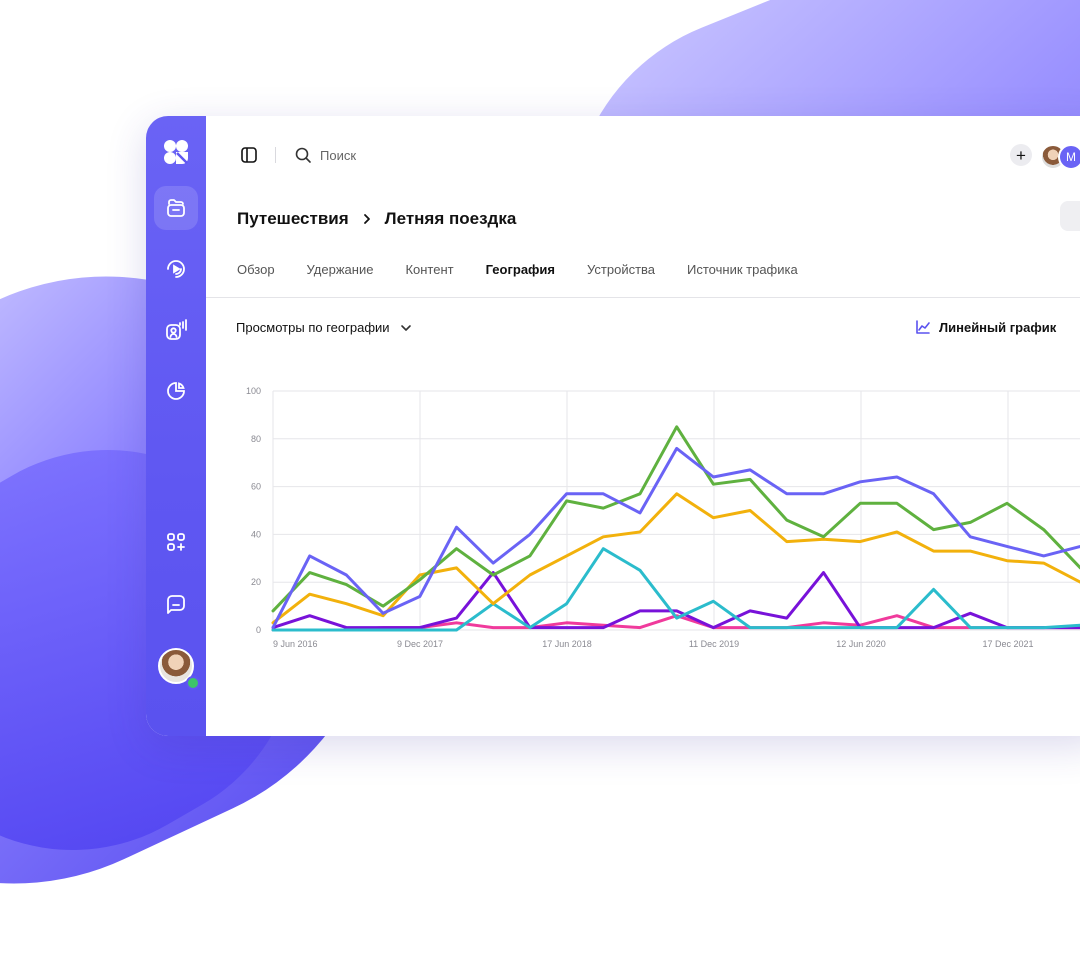 This screenshot has width=1080, height=969. Describe the element at coordinates (714, 644) in the screenshot. I see `x-tick-label: 11 Dec 2019` at that location.